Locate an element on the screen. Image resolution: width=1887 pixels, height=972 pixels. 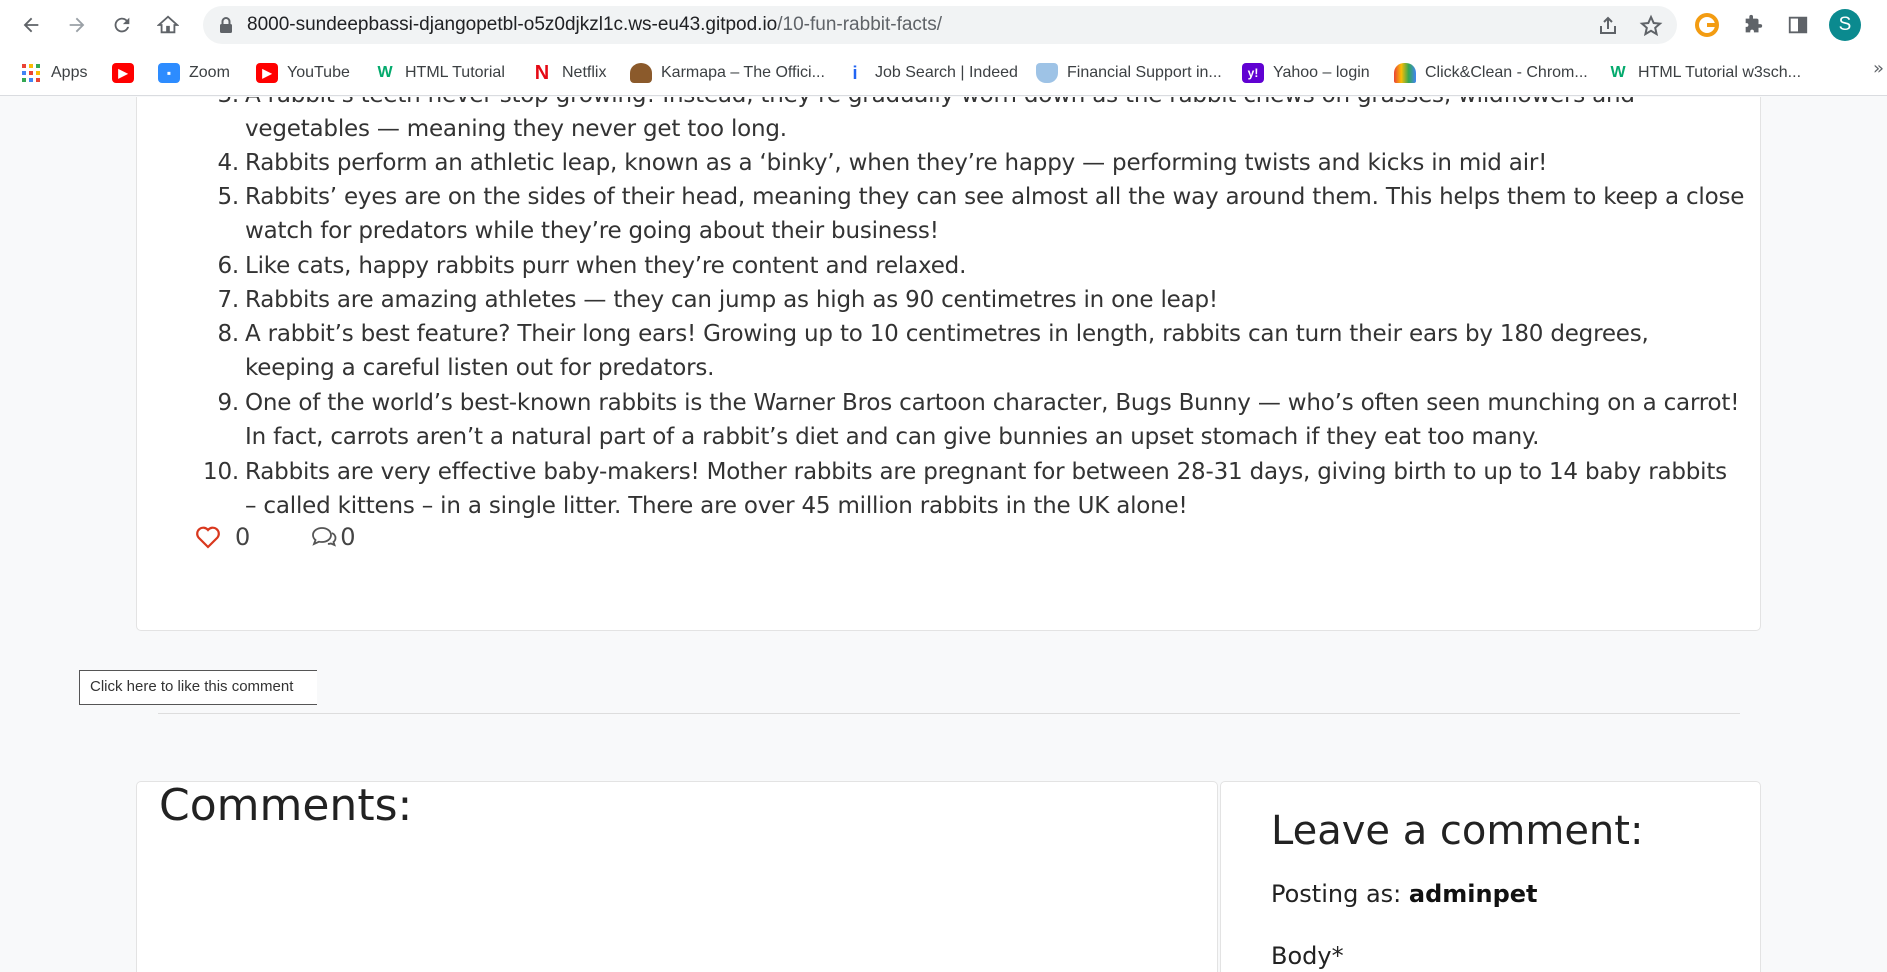
leave-comment-title: Leave a comment: is located at coordinates (1457, 831).